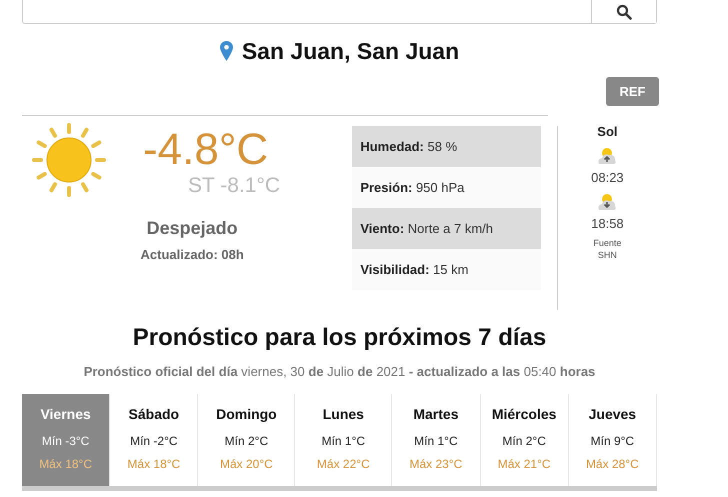  I want to click on search-icon, so click(624, 12).